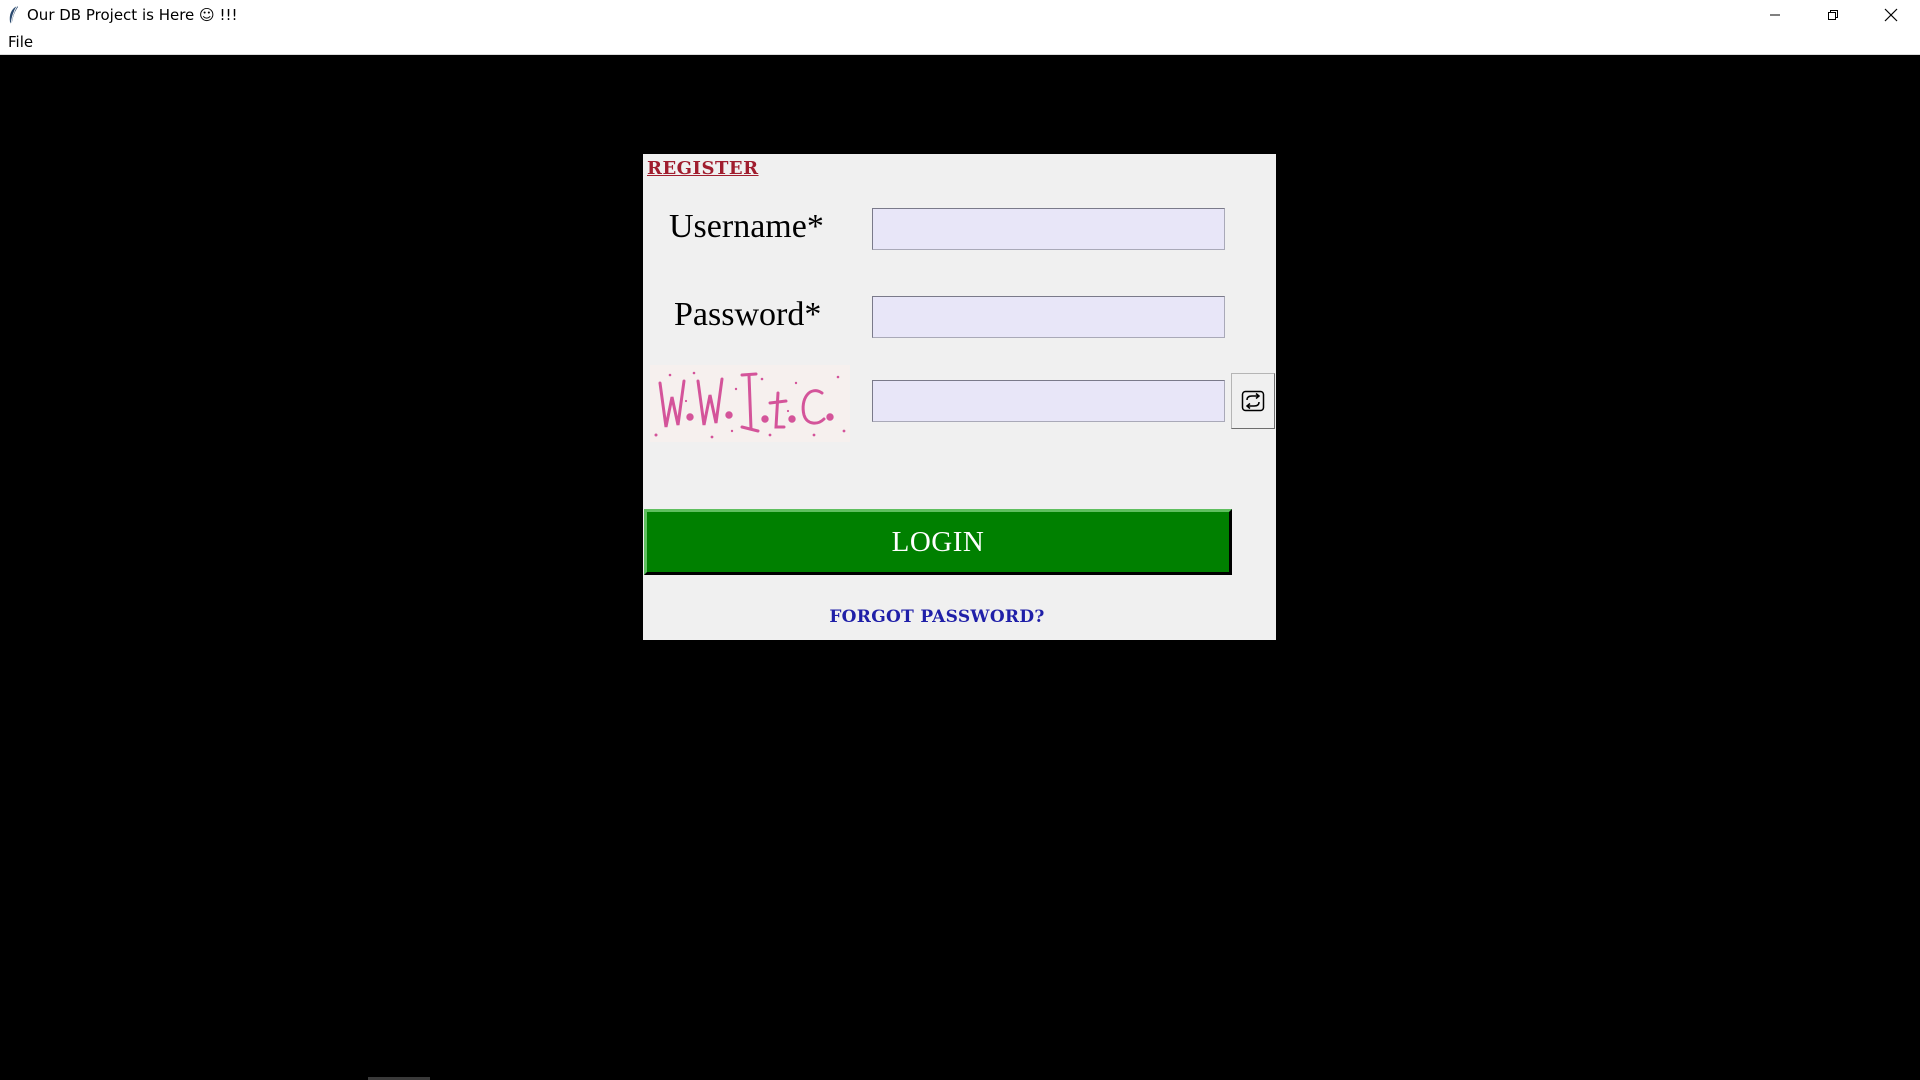  What do you see at coordinates (1048, 317) in the screenshot?
I see `password-input` at bounding box center [1048, 317].